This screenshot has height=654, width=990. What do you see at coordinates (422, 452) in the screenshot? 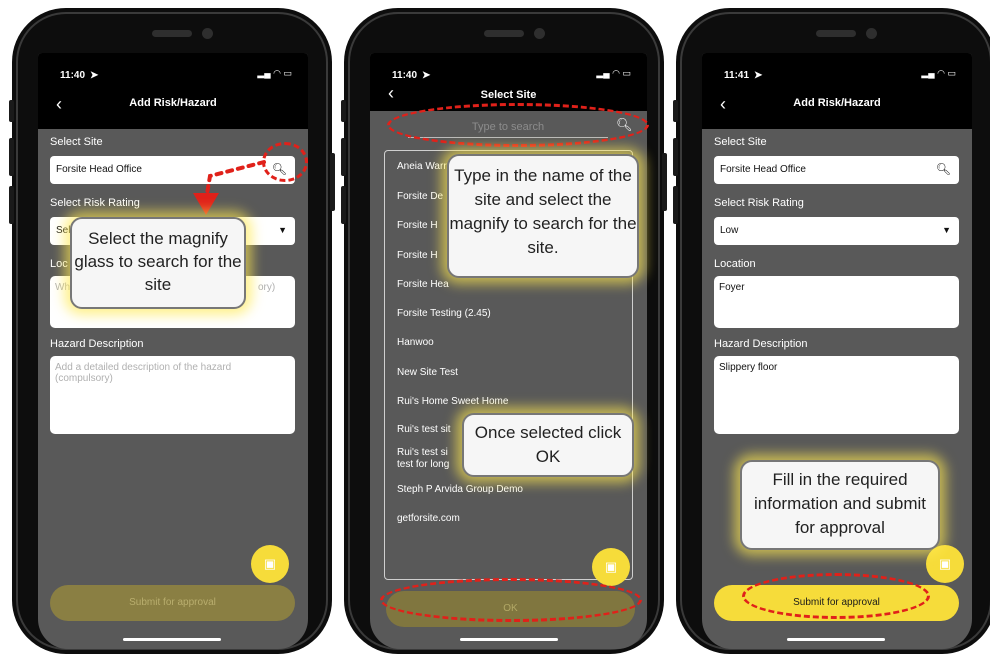
I see `list-item: Rui's test si` at bounding box center [422, 452].